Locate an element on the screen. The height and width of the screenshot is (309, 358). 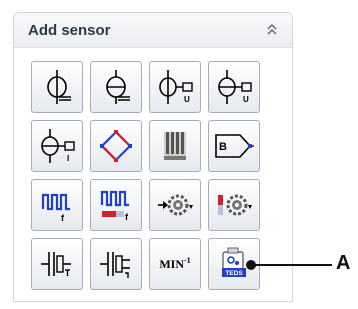
voltage-sensor-button: U is located at coordinates (175, 87).